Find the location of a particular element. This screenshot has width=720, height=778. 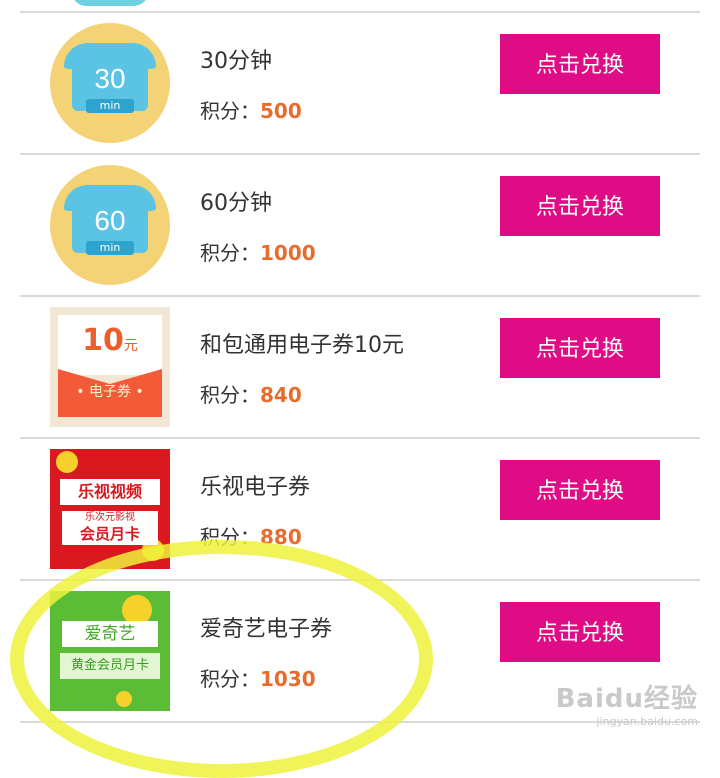

item-name: 乐视电子券 is located at coordinates (255, 487).